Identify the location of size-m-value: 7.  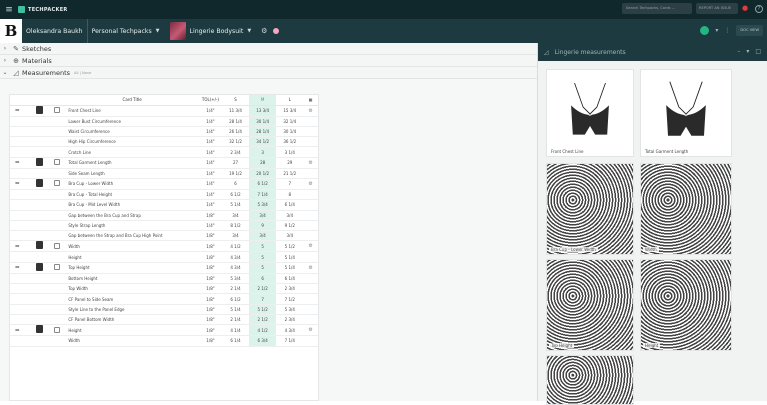
(263, 299).